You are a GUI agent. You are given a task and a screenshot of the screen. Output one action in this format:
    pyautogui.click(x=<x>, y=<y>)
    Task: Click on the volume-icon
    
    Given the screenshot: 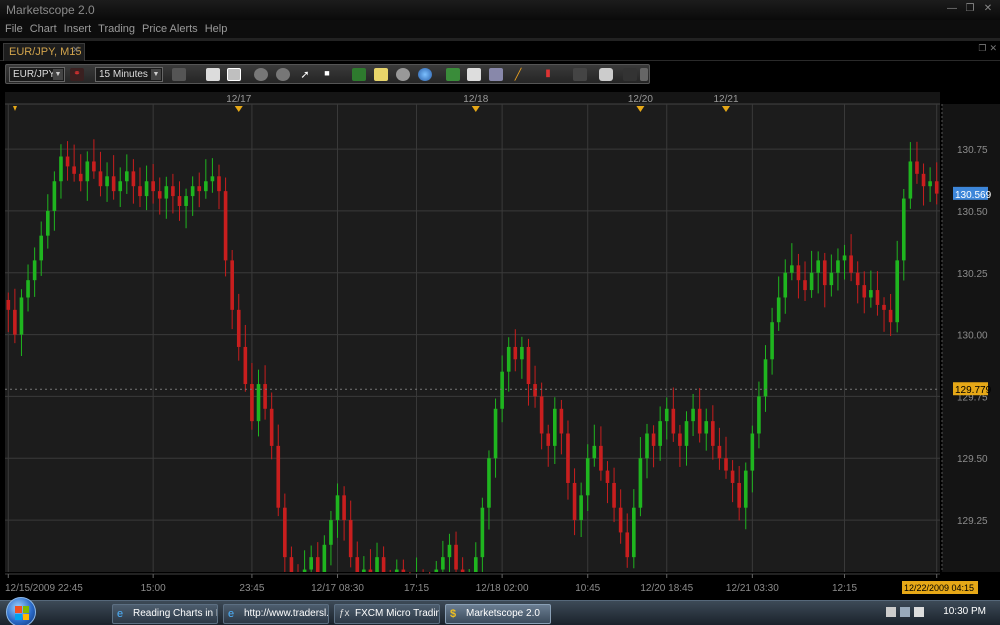 What is the action you would take?
    pyautogui.click(x=919, y=612)
    